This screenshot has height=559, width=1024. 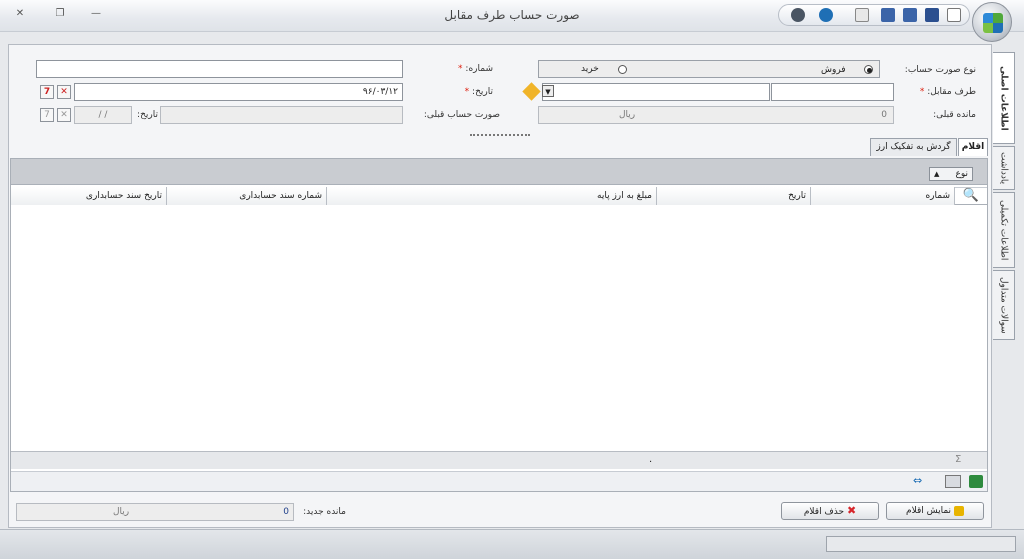 I want to click on col-voucher-date: تاریخ سند حسابداری, so click(x=89, y=196).